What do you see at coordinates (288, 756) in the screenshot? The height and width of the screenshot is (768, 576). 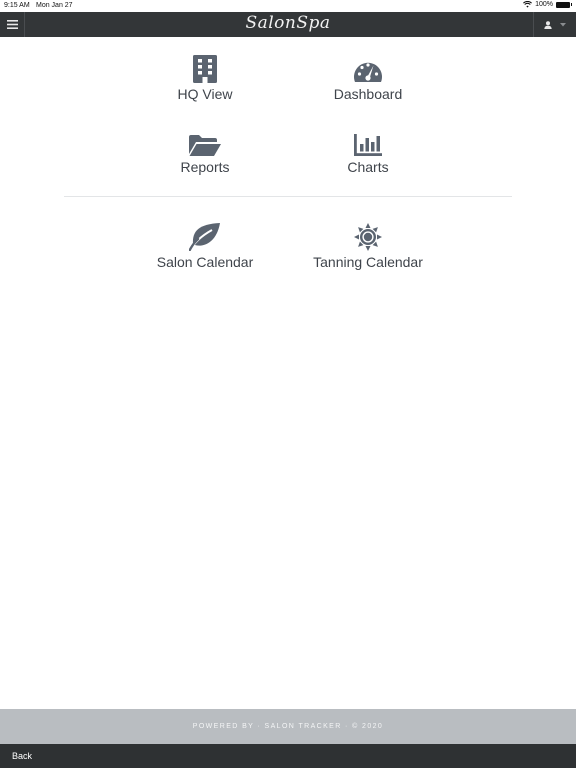 I see `bottom-toolbar: Back` at bounding box center [288, 756].